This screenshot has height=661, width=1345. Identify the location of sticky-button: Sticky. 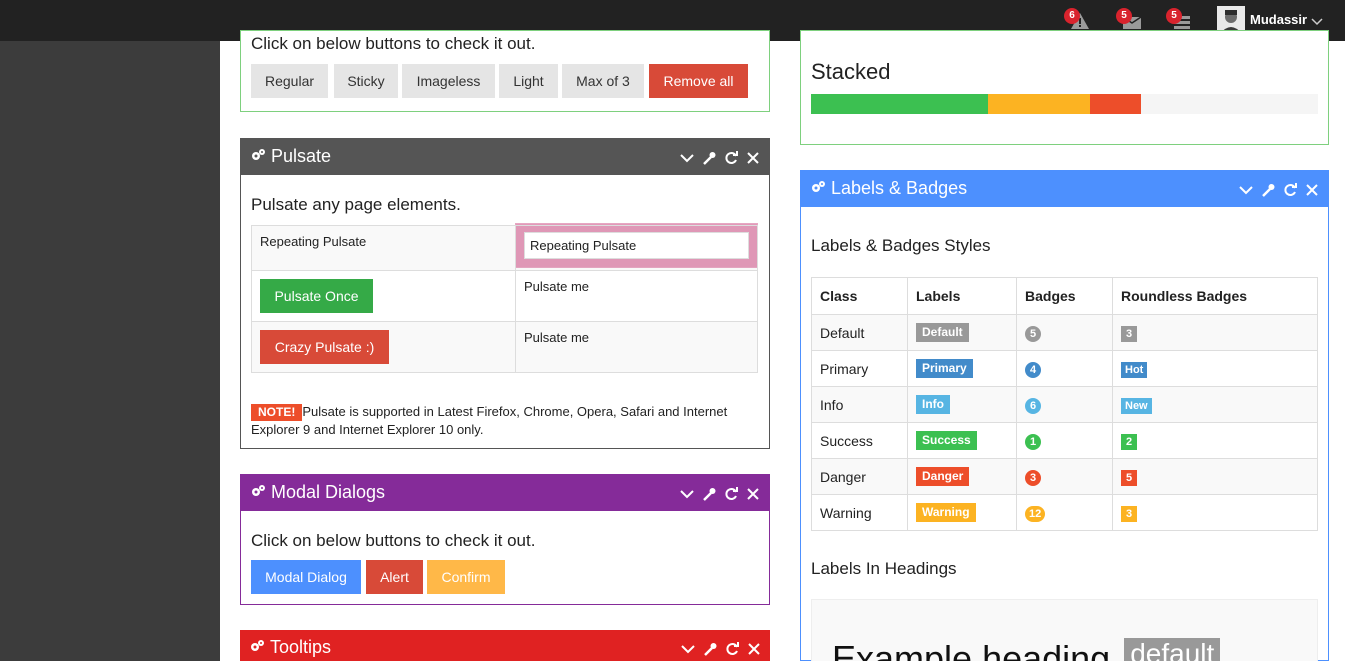
(366, 81).